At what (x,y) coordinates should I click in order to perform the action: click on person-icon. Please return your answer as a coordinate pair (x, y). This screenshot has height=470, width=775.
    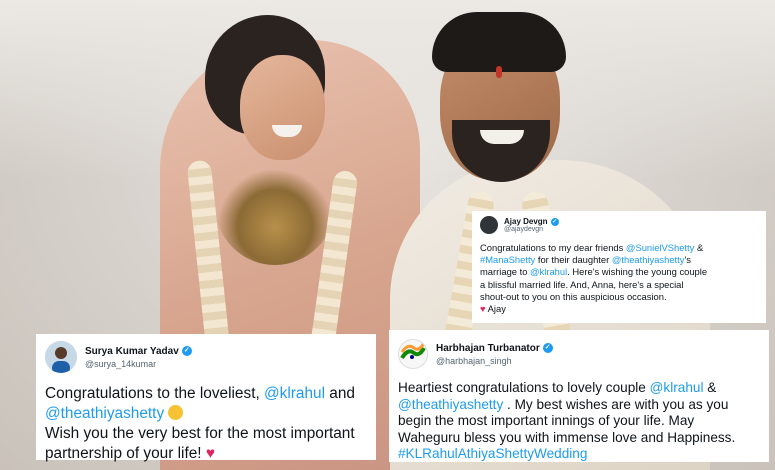
    Looking at the image, I should click on (61, 357).